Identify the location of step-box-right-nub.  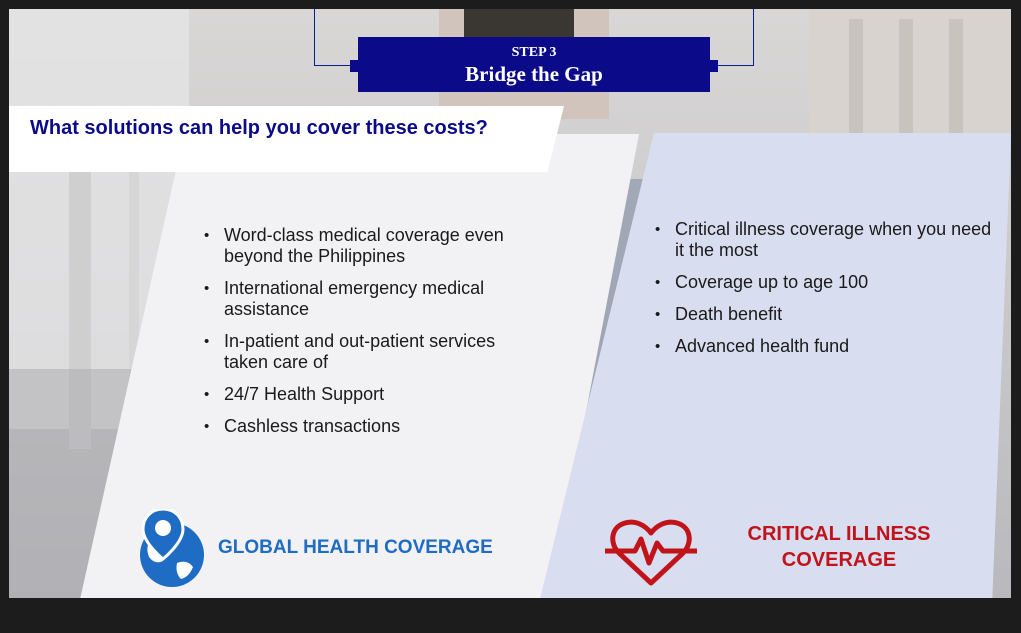
(714, 66).